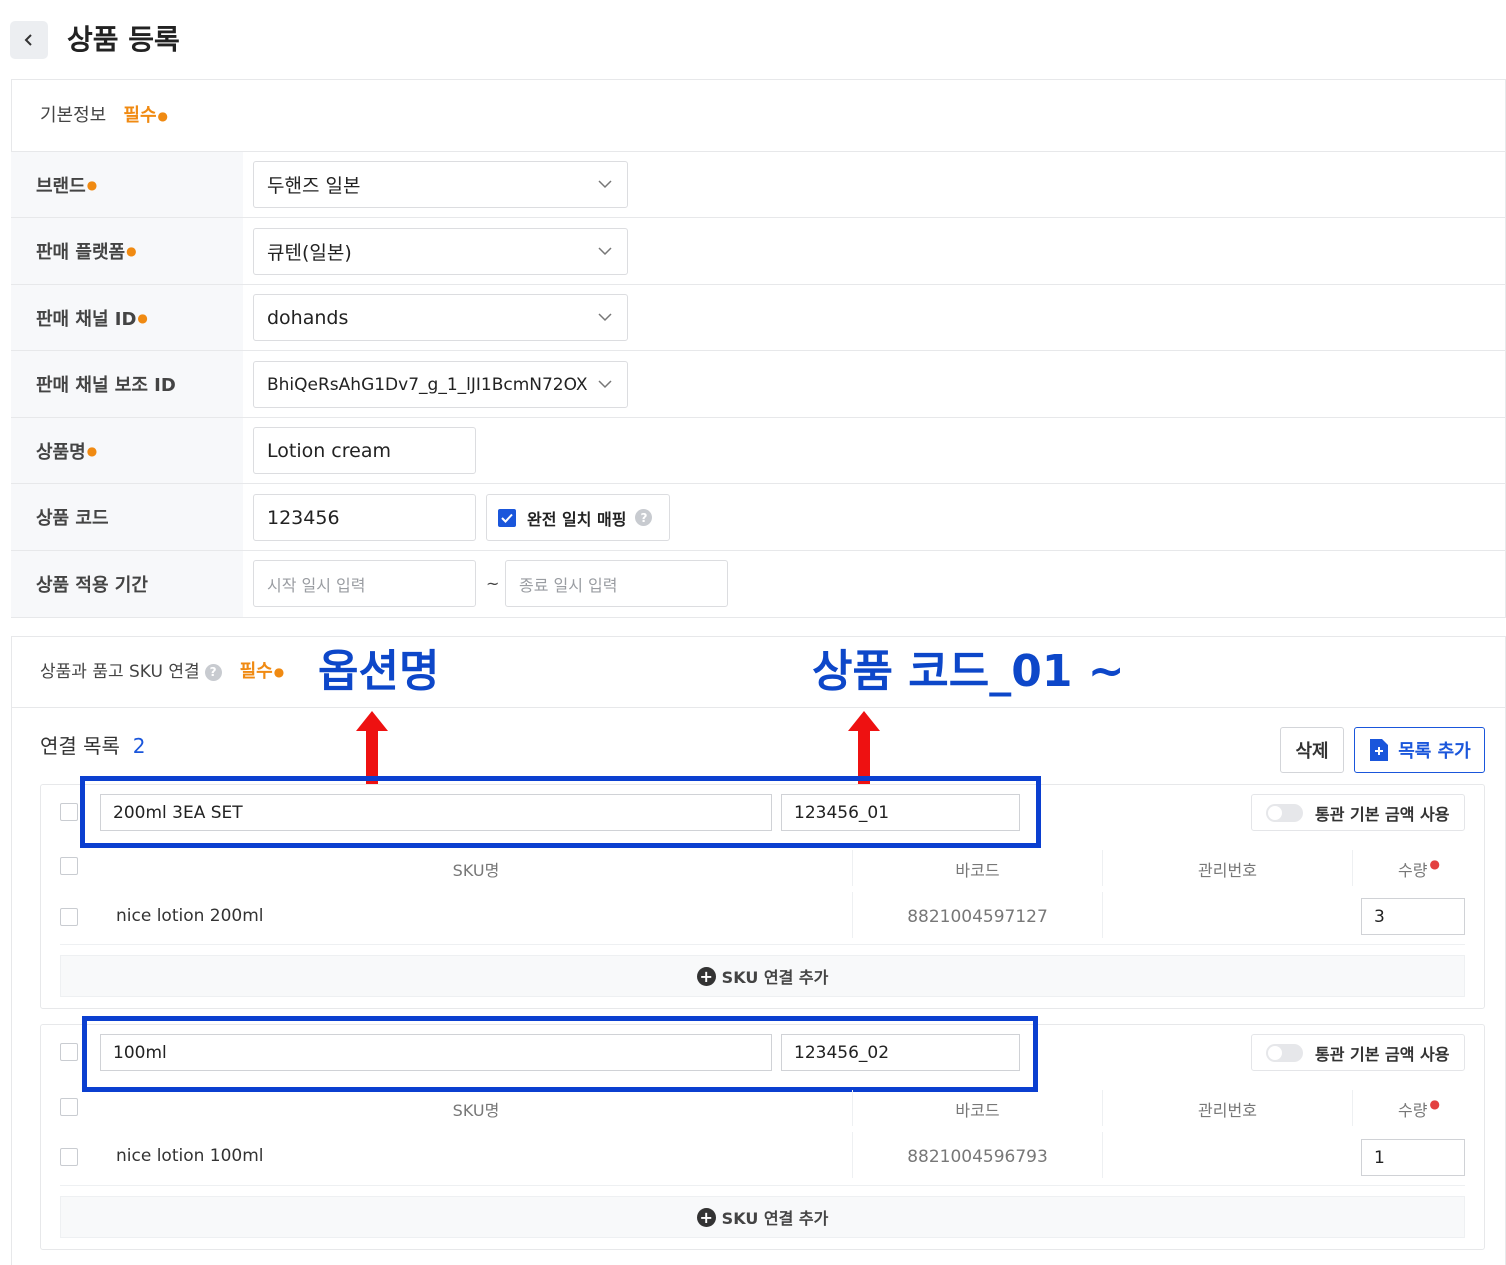 This screenshot has height=1265, width=1506. What do you see at coordinates (190, 916) in the screenshot?
I see `sku-name-cell: nice lotion 200ml` at bounding box center [190, 916].